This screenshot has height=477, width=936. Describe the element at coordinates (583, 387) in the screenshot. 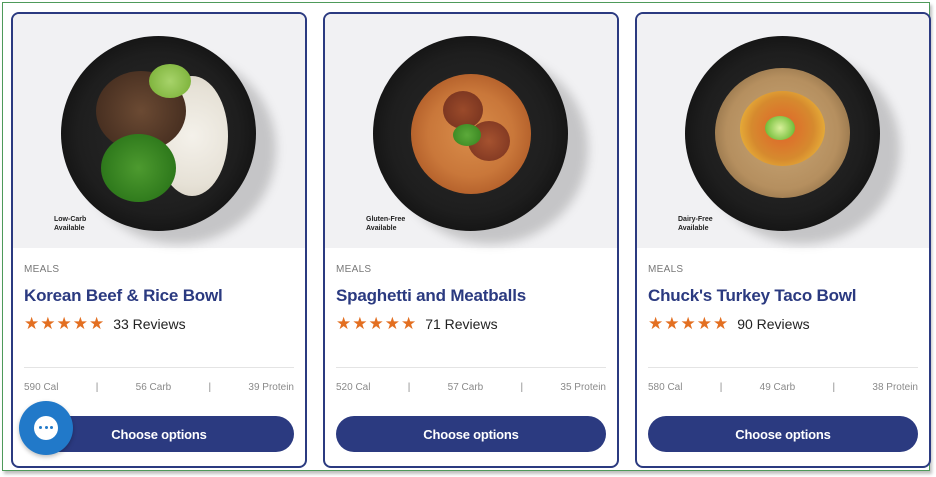

I see `protein: 35 Protein` at that location.